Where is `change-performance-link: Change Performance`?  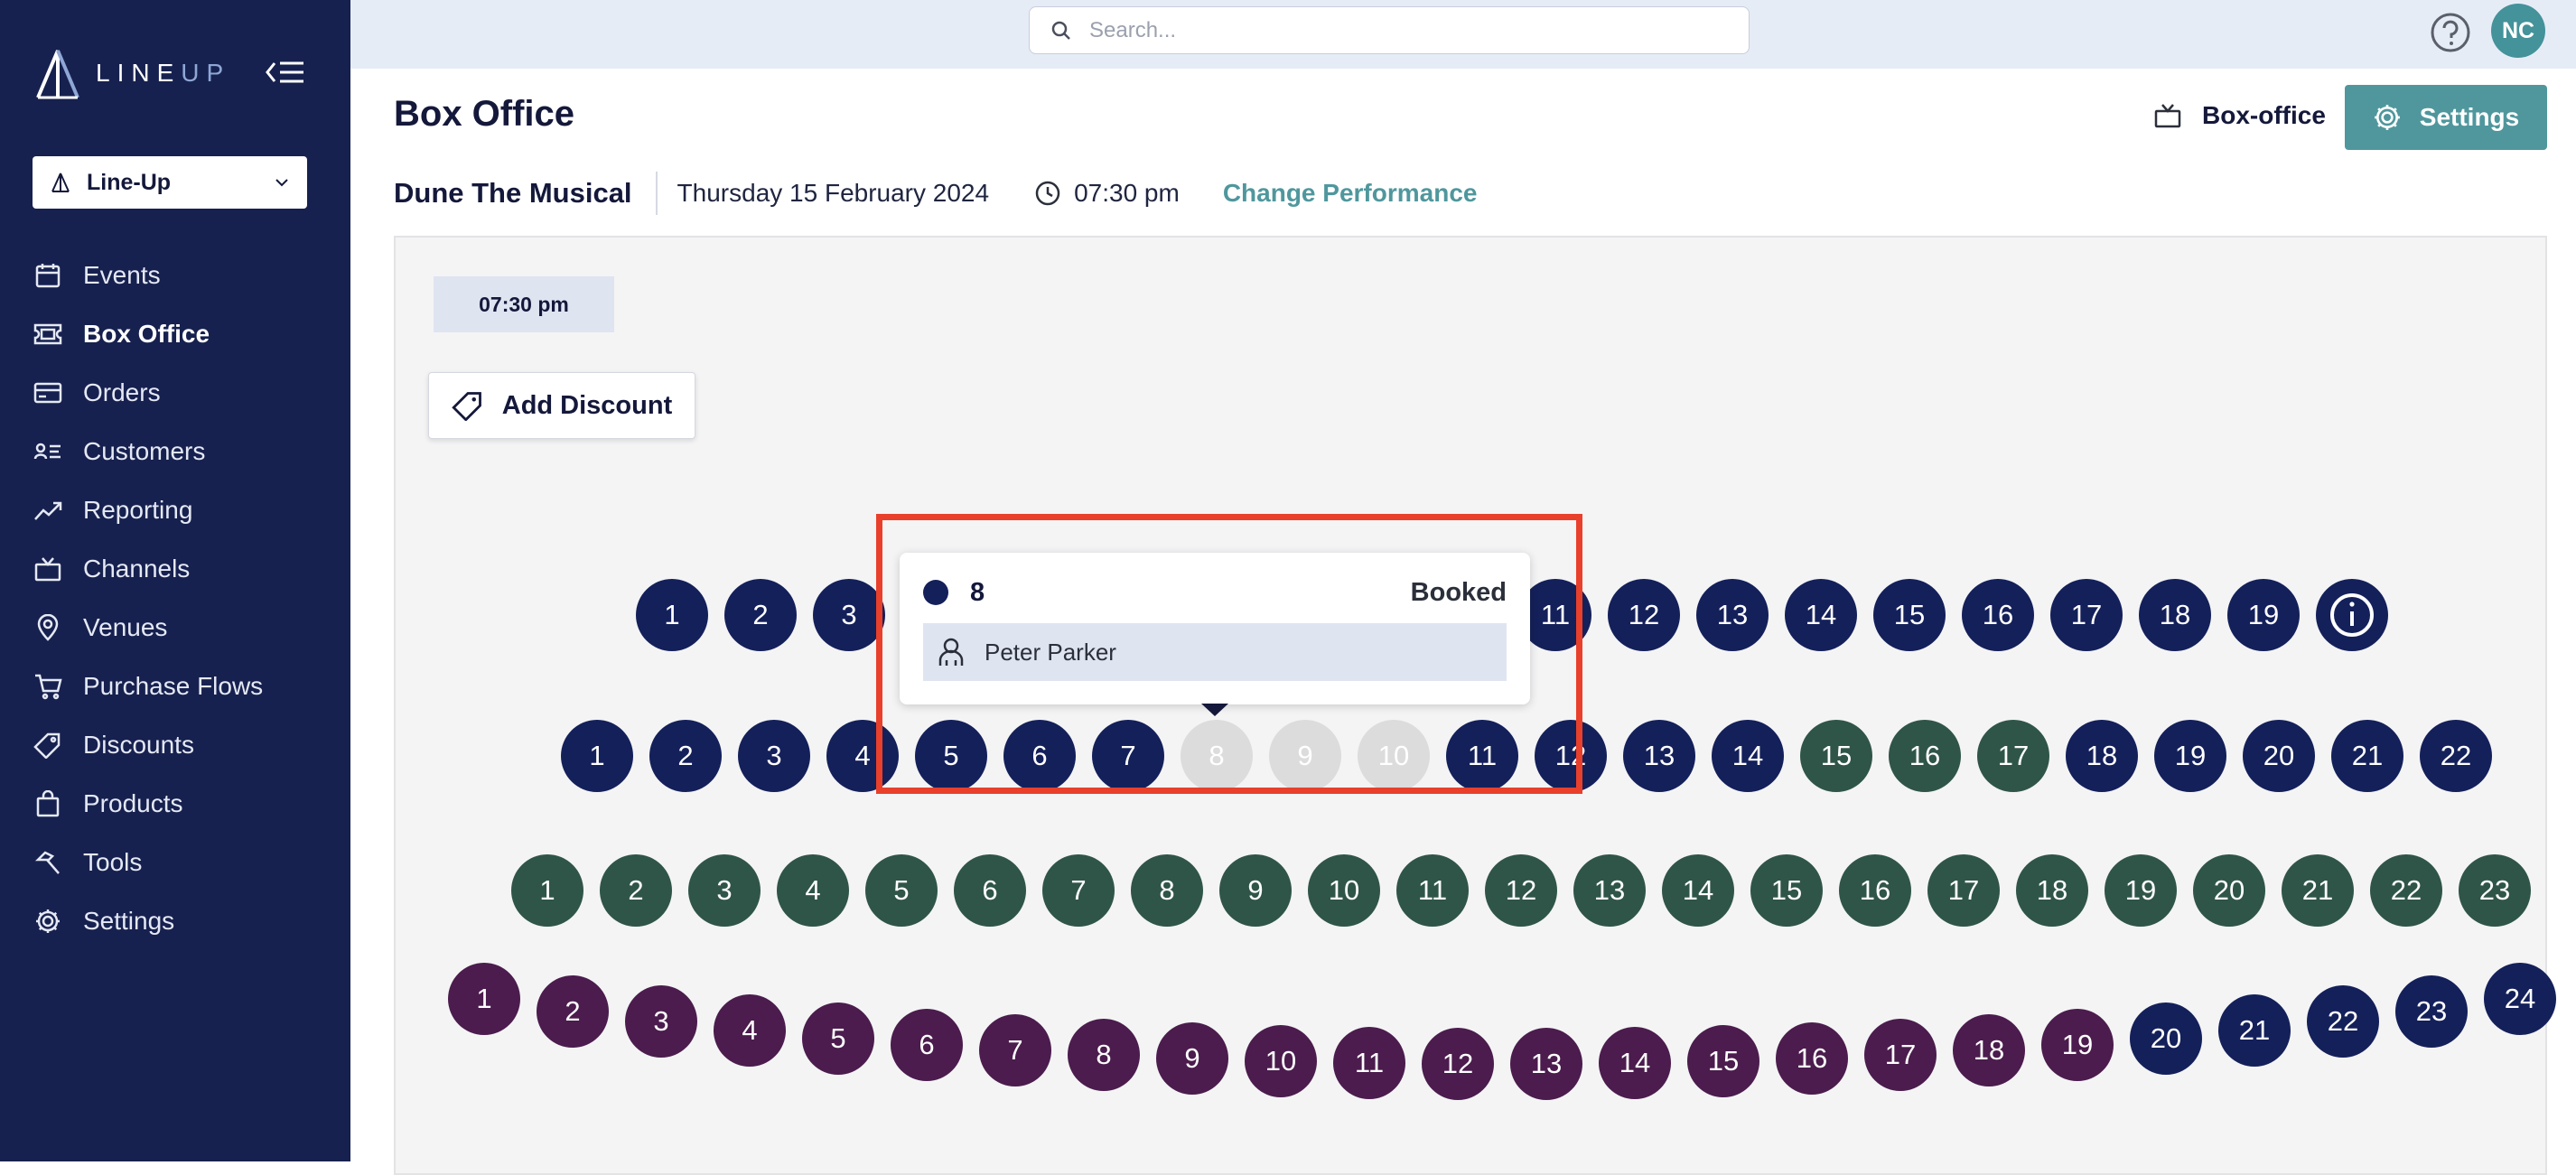
change-performance-link: Change Performance is located at coordinates (1350, 193).